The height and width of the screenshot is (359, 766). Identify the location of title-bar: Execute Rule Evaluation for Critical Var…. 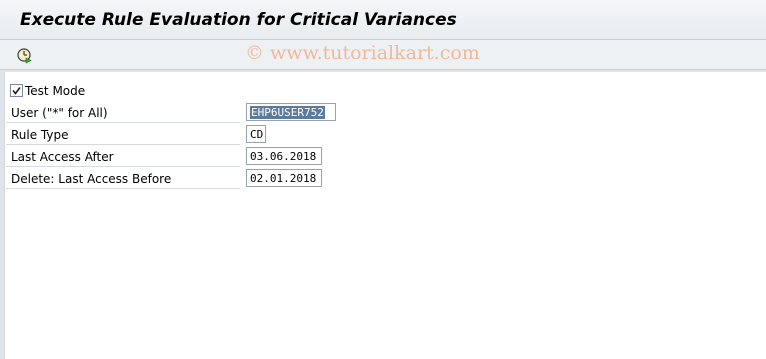
(383, 20).